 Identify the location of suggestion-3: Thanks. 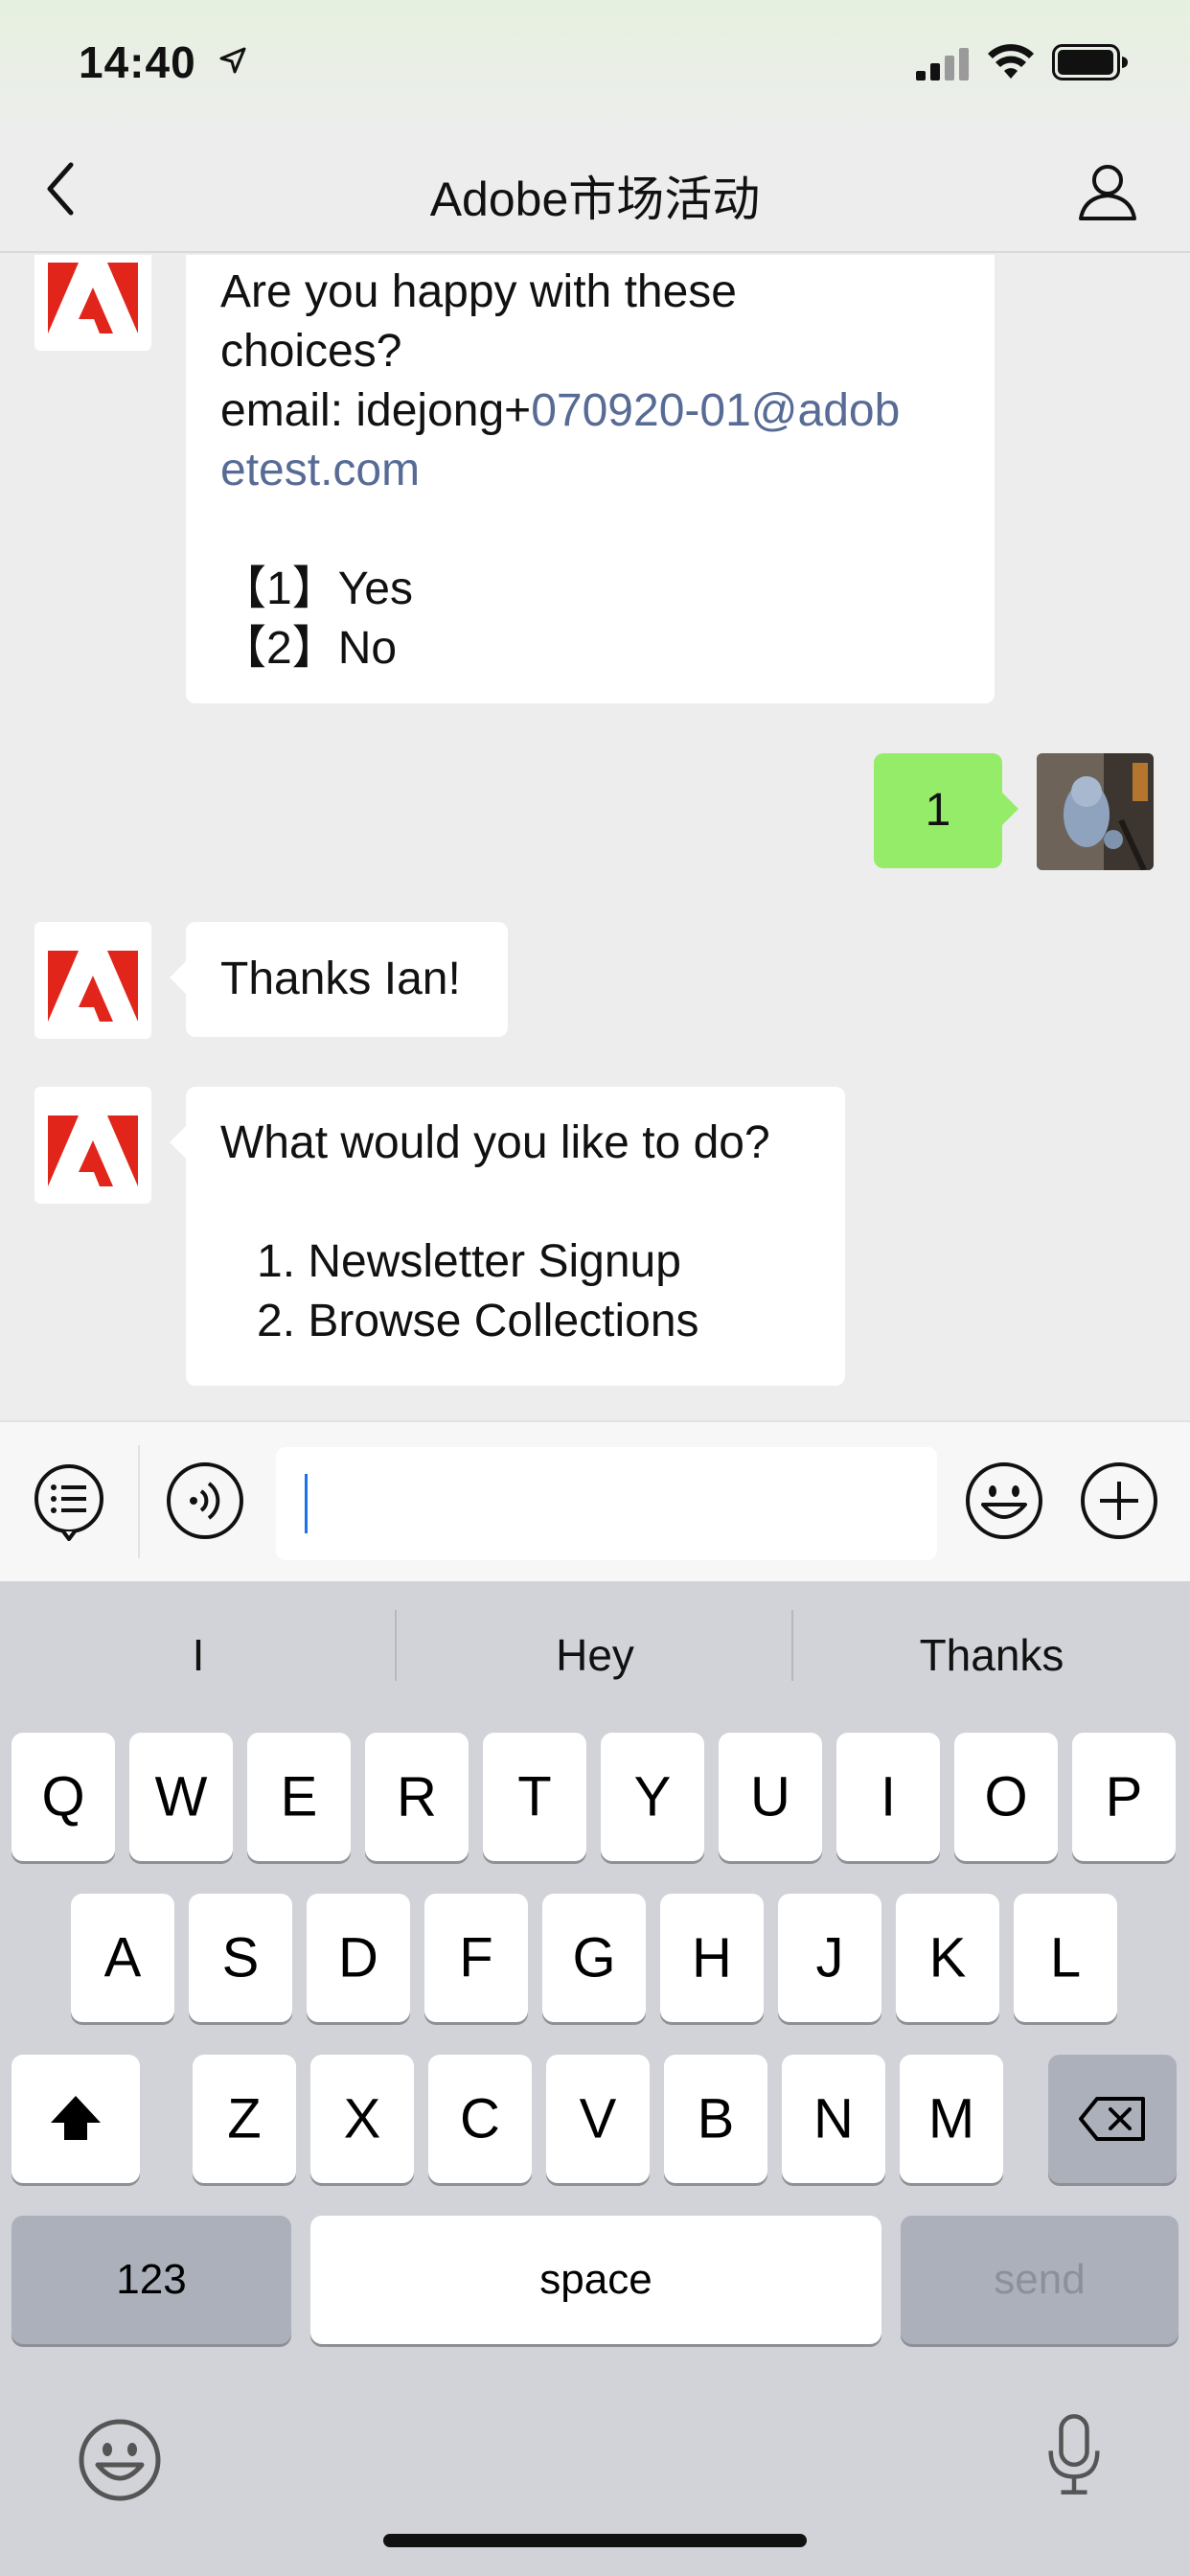
(991, 1655).